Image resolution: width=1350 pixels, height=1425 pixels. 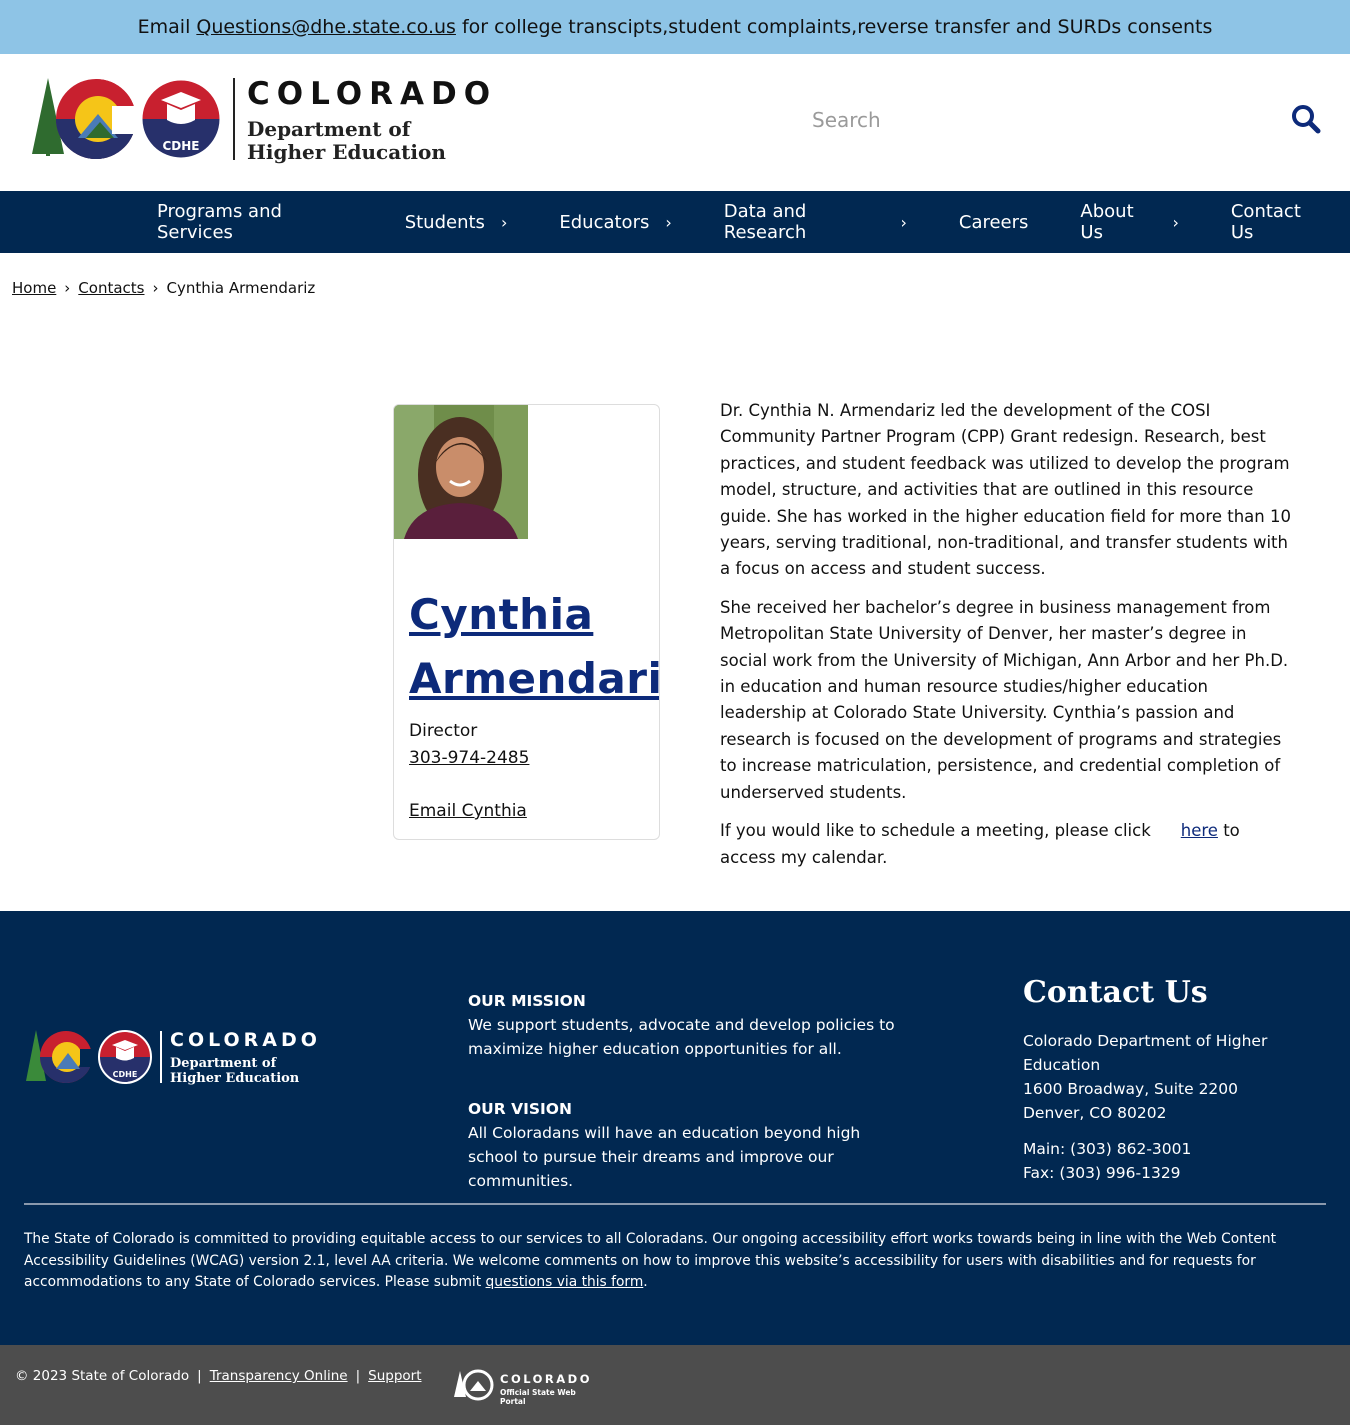 What do you see at coordinates (34, 288) in the screenshot?
I see `breadcrumb-home: Home` at bounding box center [34, 288].